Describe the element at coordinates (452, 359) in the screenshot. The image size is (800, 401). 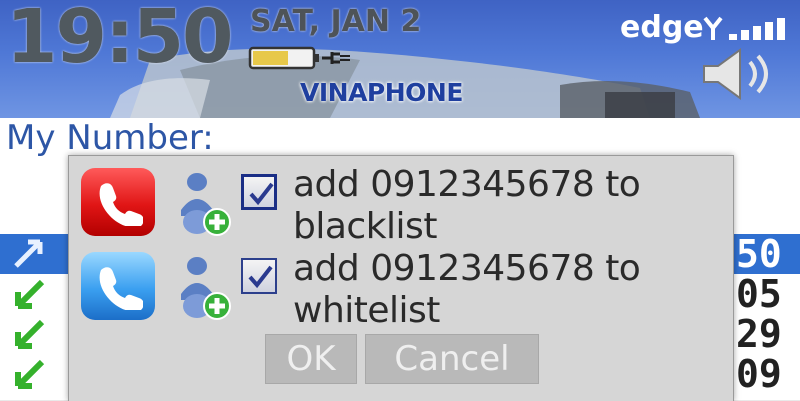
I see `cancel-button: Cancel` at that location.